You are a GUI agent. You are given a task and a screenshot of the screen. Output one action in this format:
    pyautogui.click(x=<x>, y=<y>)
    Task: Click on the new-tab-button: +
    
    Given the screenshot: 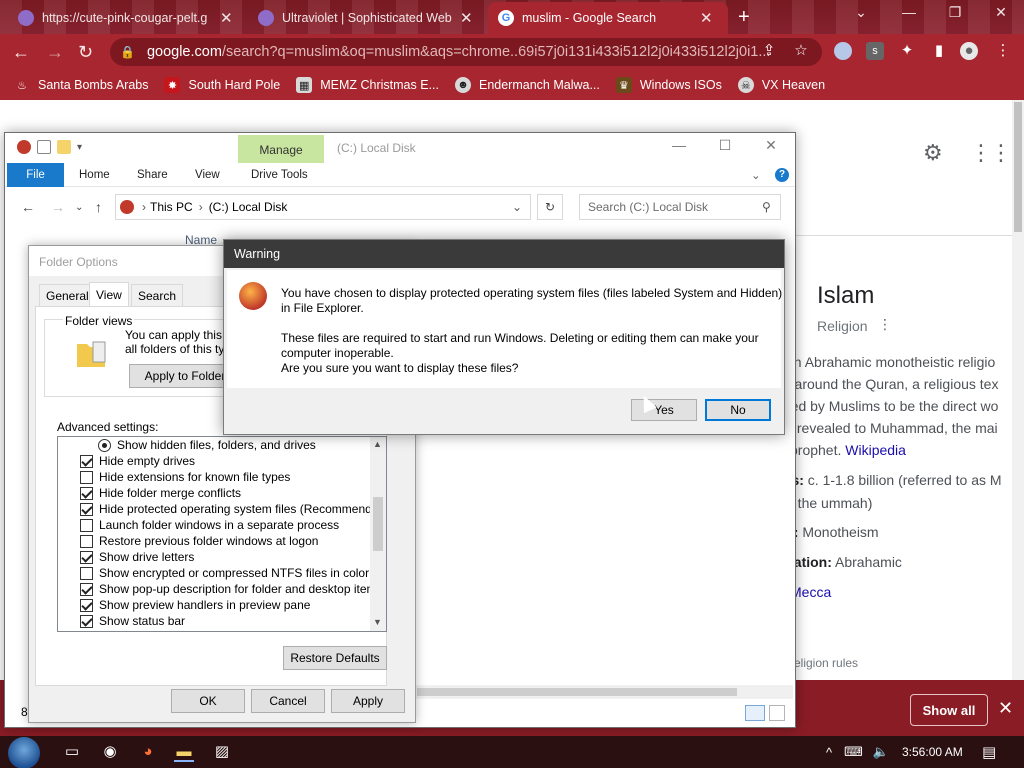 What is the action you would take?
    pyautogui.click(x=744, y=17)
    